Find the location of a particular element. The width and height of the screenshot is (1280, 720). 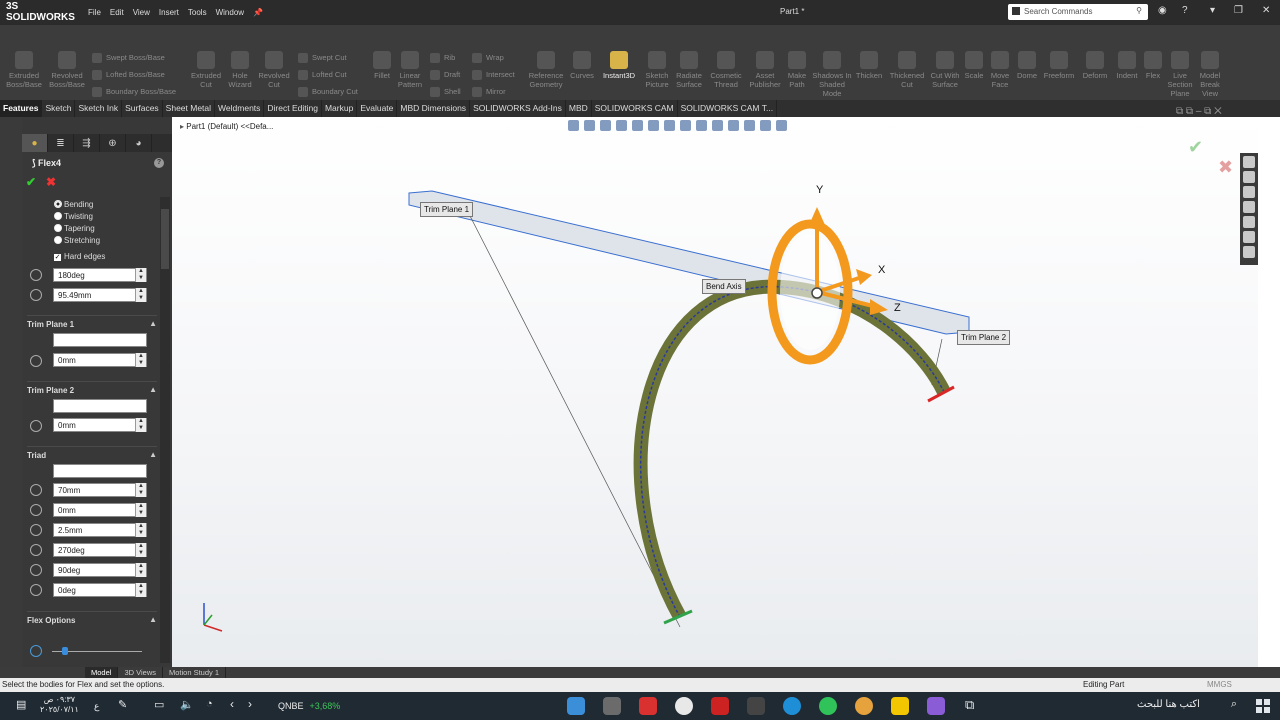

triad-selection is located at coordinates (100, 471).